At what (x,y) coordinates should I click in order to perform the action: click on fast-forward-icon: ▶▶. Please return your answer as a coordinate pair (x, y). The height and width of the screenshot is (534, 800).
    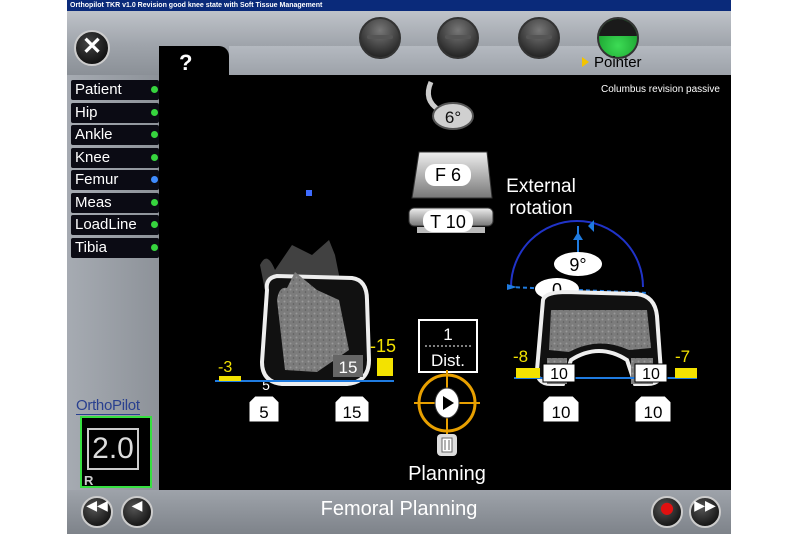
    Looking at the image, I should click on (705, 506).